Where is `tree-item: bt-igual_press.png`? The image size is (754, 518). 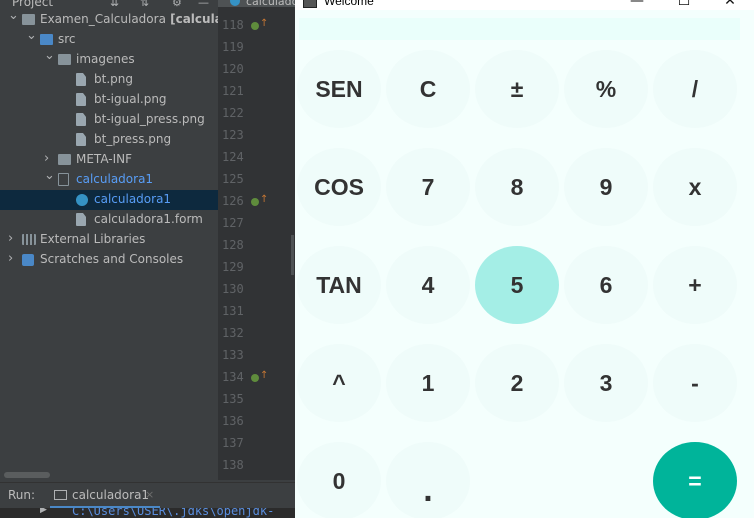
tree-item: bt-igual_press.png is located at coordinates (109, 120).